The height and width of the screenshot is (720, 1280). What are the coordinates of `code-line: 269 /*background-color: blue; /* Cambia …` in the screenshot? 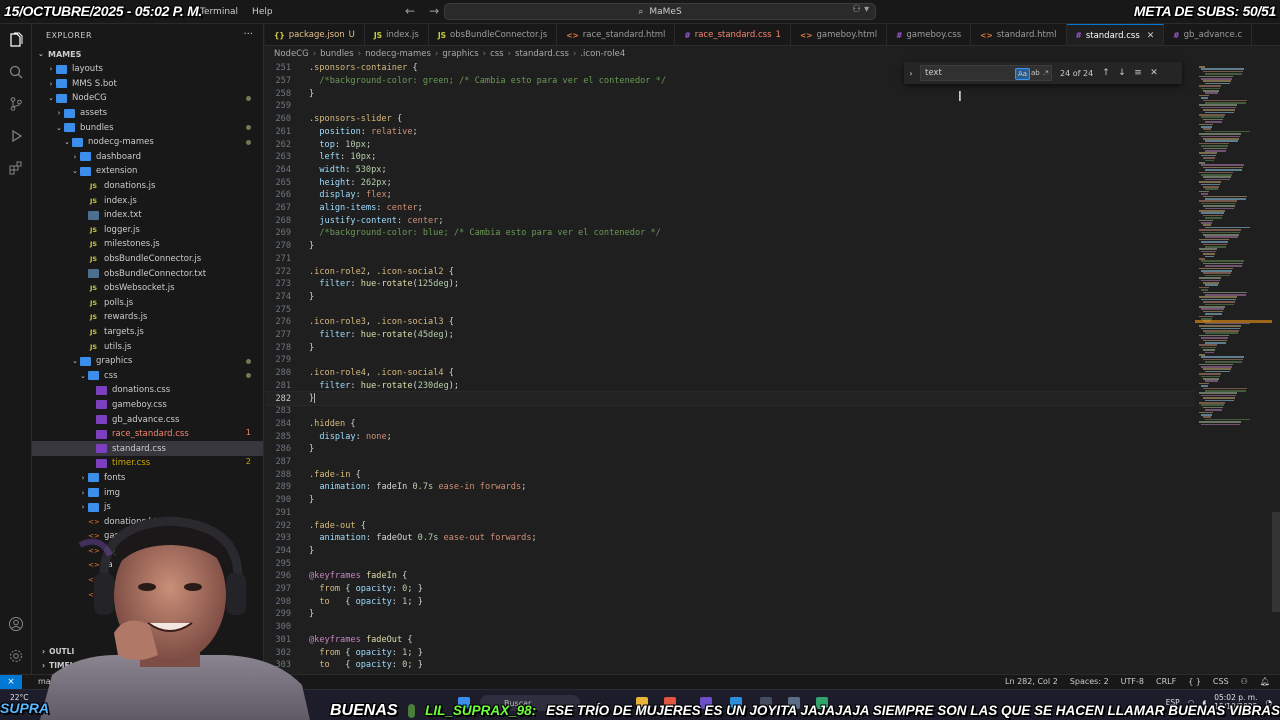 It's located at (730, 233).